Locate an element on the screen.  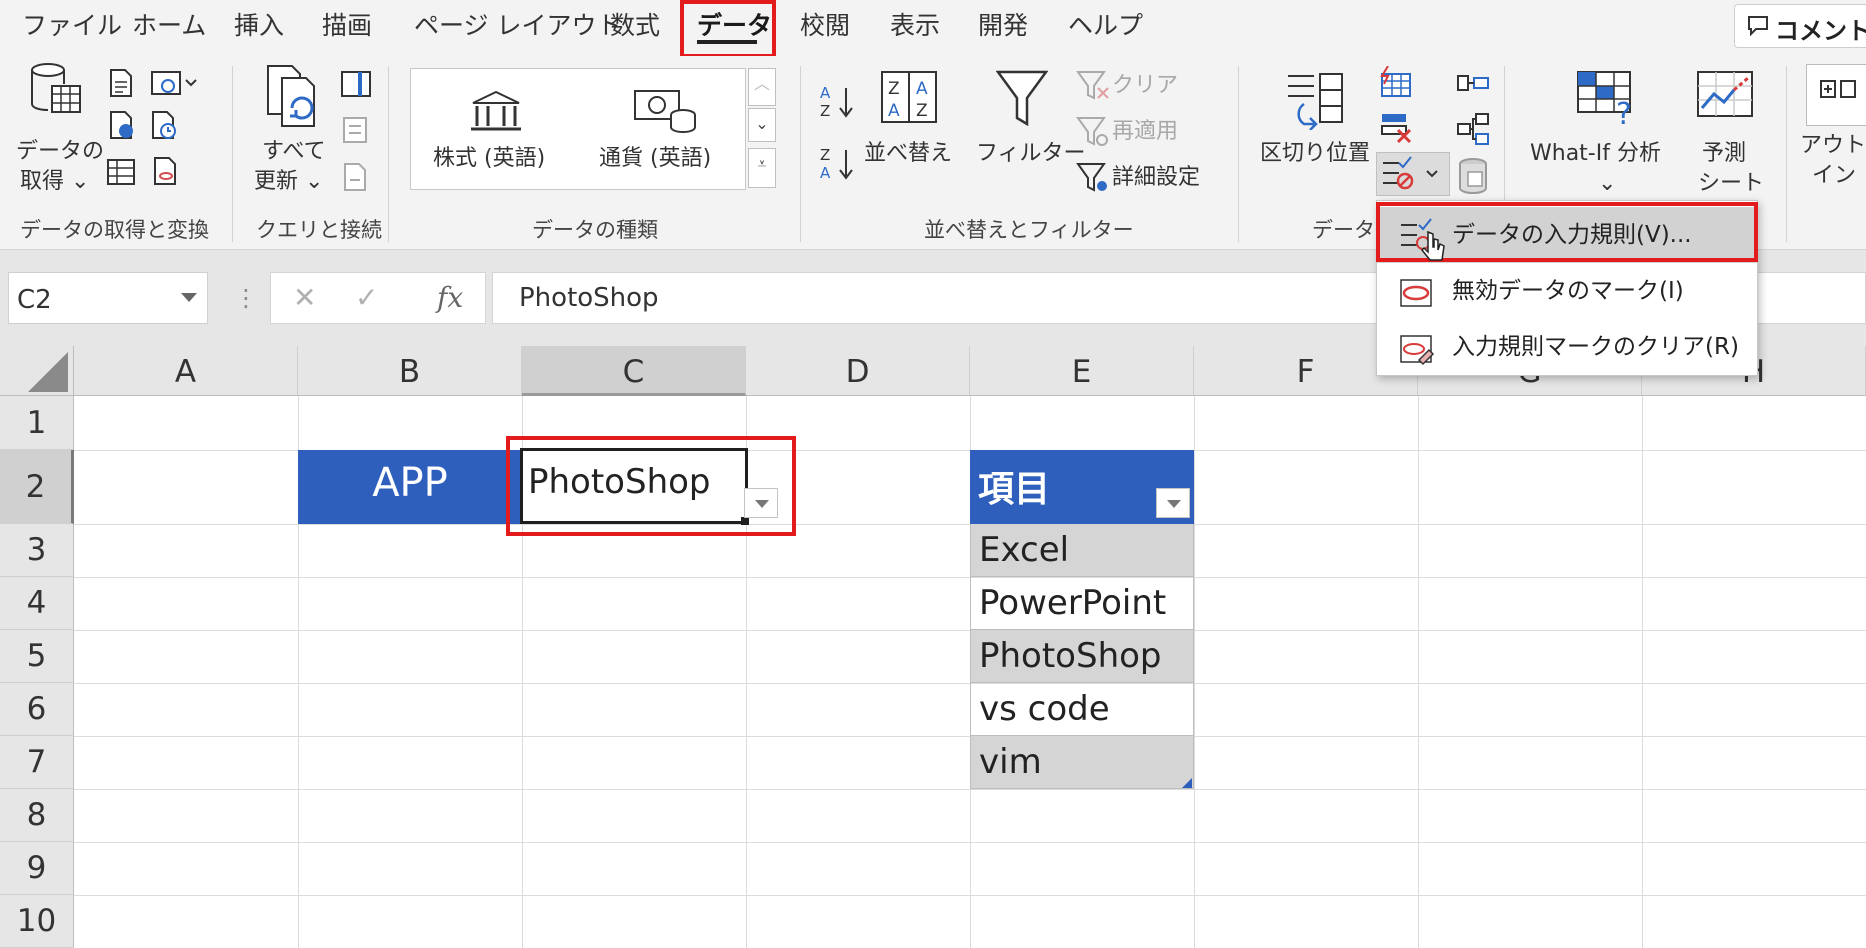
consolidate-icon is located at coordinates (1473, 87).